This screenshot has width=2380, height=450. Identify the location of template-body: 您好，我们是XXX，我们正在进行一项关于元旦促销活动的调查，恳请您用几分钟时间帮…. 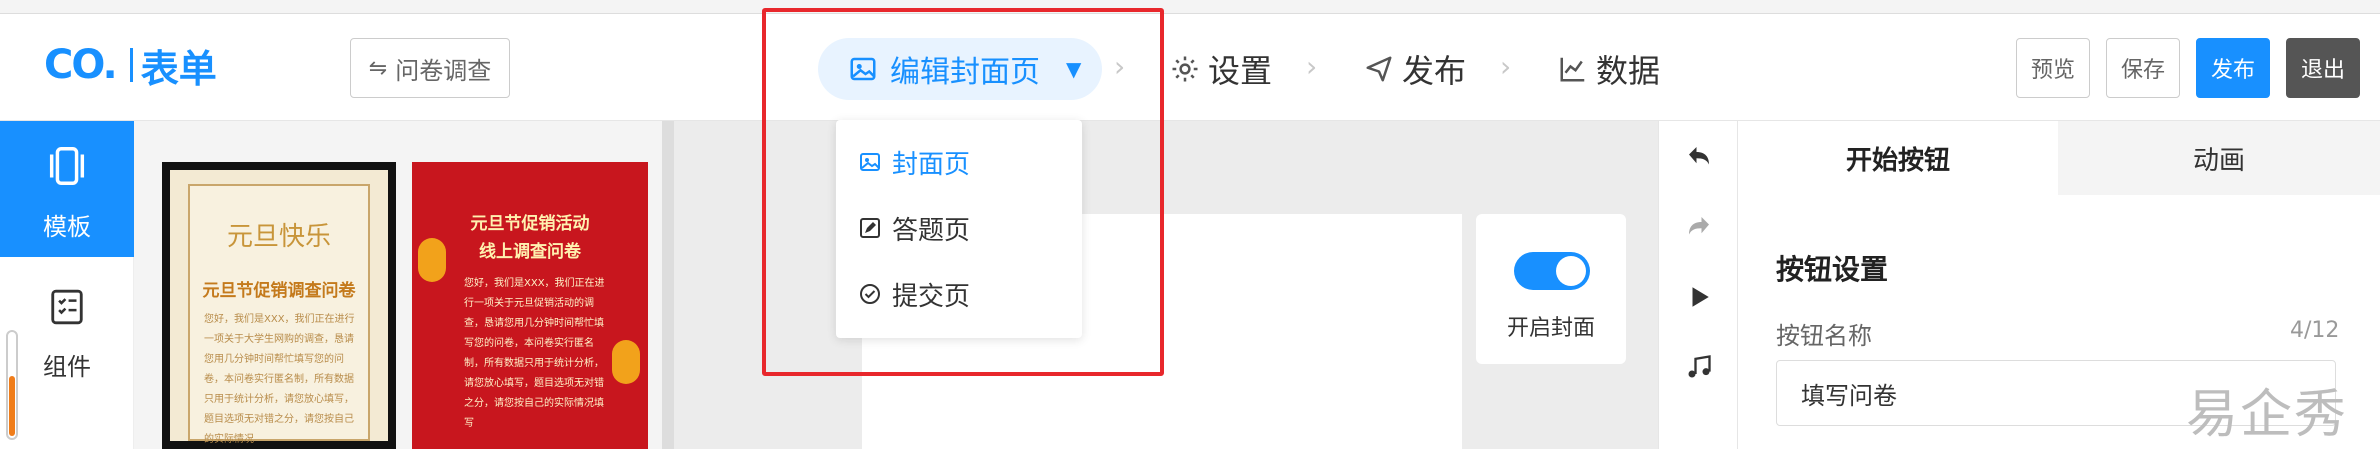
(534, 353).